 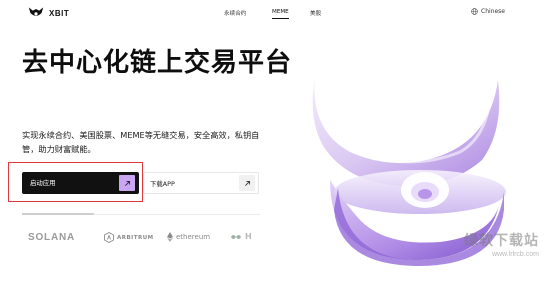 What do you see at coordinates (141, 142) in the screenshot?
I see `hero-description: 实现永续合约、美国股票、MEME等无缝交易，安全高效，私钥自管，助力财富赋能。` at bounding box center [141, 142].